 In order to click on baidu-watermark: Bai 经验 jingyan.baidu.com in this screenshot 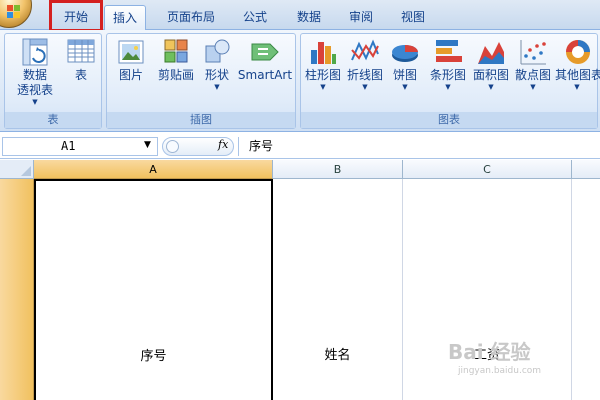, I will do `click(523, 361)`.